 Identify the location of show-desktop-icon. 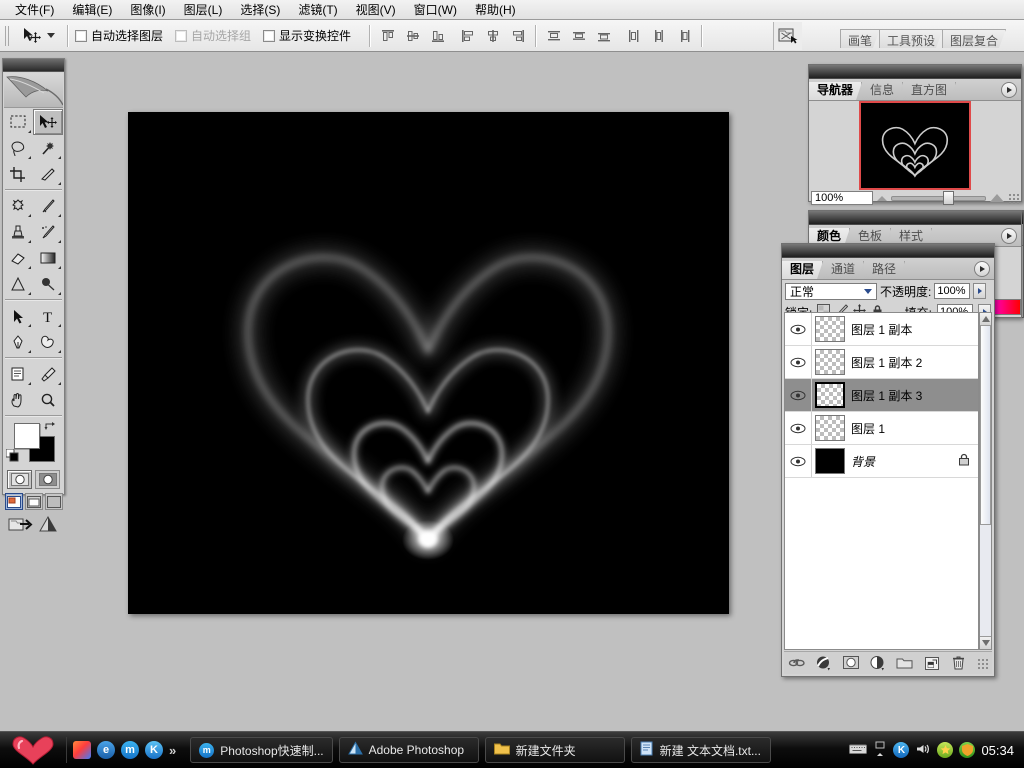
(82, 750).